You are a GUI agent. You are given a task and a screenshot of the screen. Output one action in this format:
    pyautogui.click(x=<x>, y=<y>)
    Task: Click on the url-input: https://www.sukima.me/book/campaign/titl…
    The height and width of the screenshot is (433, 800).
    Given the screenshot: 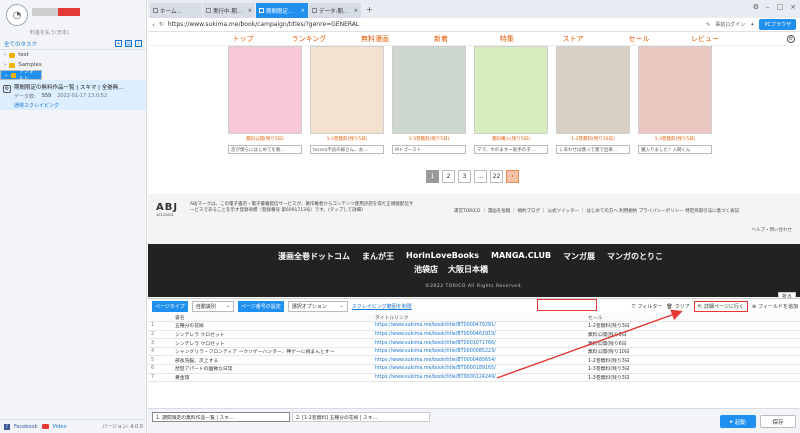 What is the action you would take?
    pyautogui.click(x=435, y=24)
    